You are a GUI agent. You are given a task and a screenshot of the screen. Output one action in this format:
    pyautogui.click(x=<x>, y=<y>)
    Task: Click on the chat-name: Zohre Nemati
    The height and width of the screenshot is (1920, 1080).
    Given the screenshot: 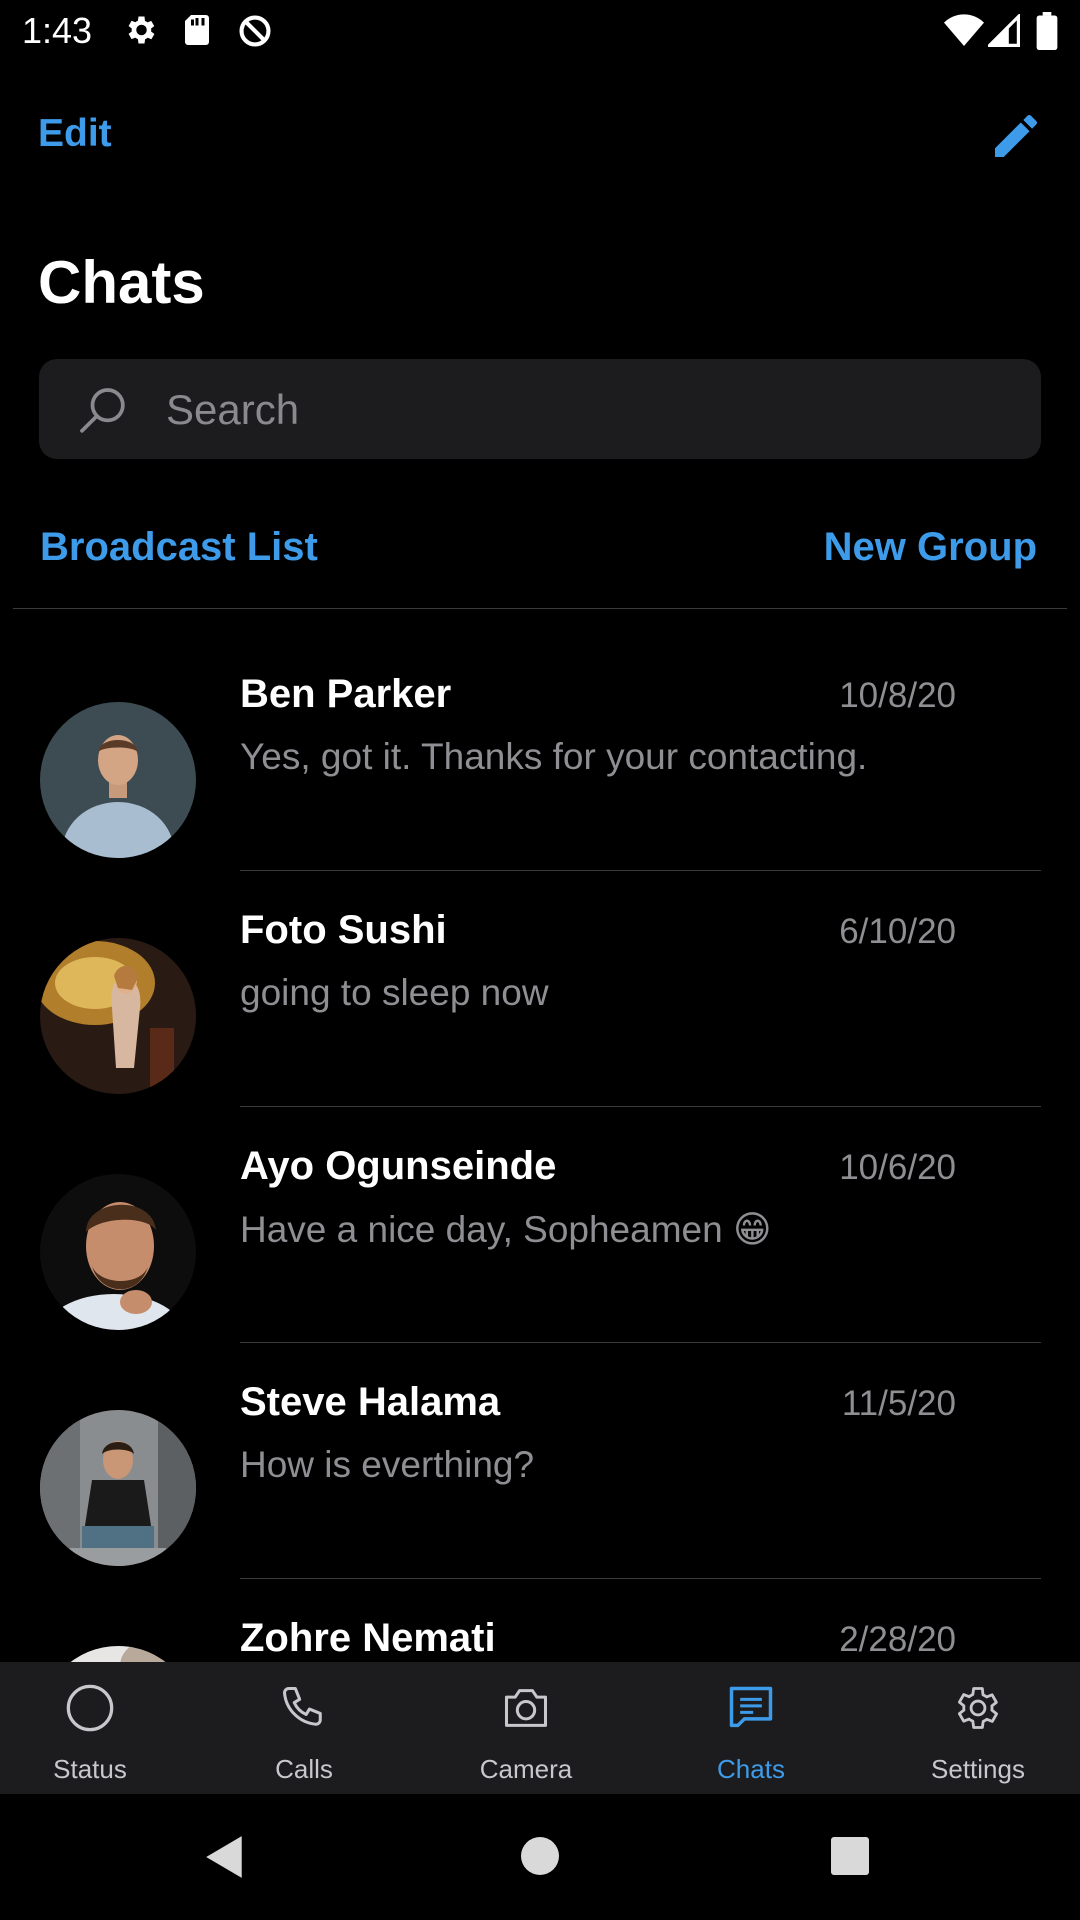 What is the action you would take?
    pyautogui.click(x=368, y=1638)
    